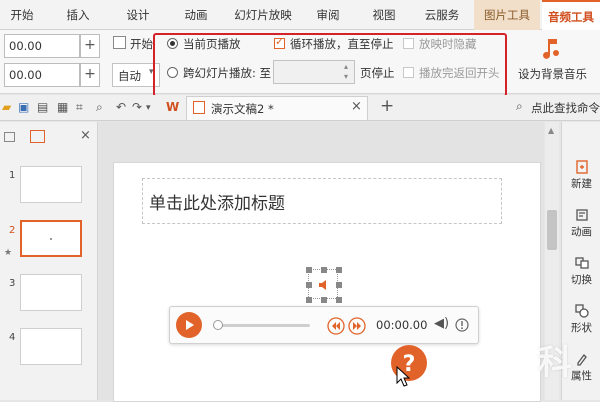  Describe the element at coordinates (357, 326) in the screenshot. I see `fast-forward-icon` at that location.